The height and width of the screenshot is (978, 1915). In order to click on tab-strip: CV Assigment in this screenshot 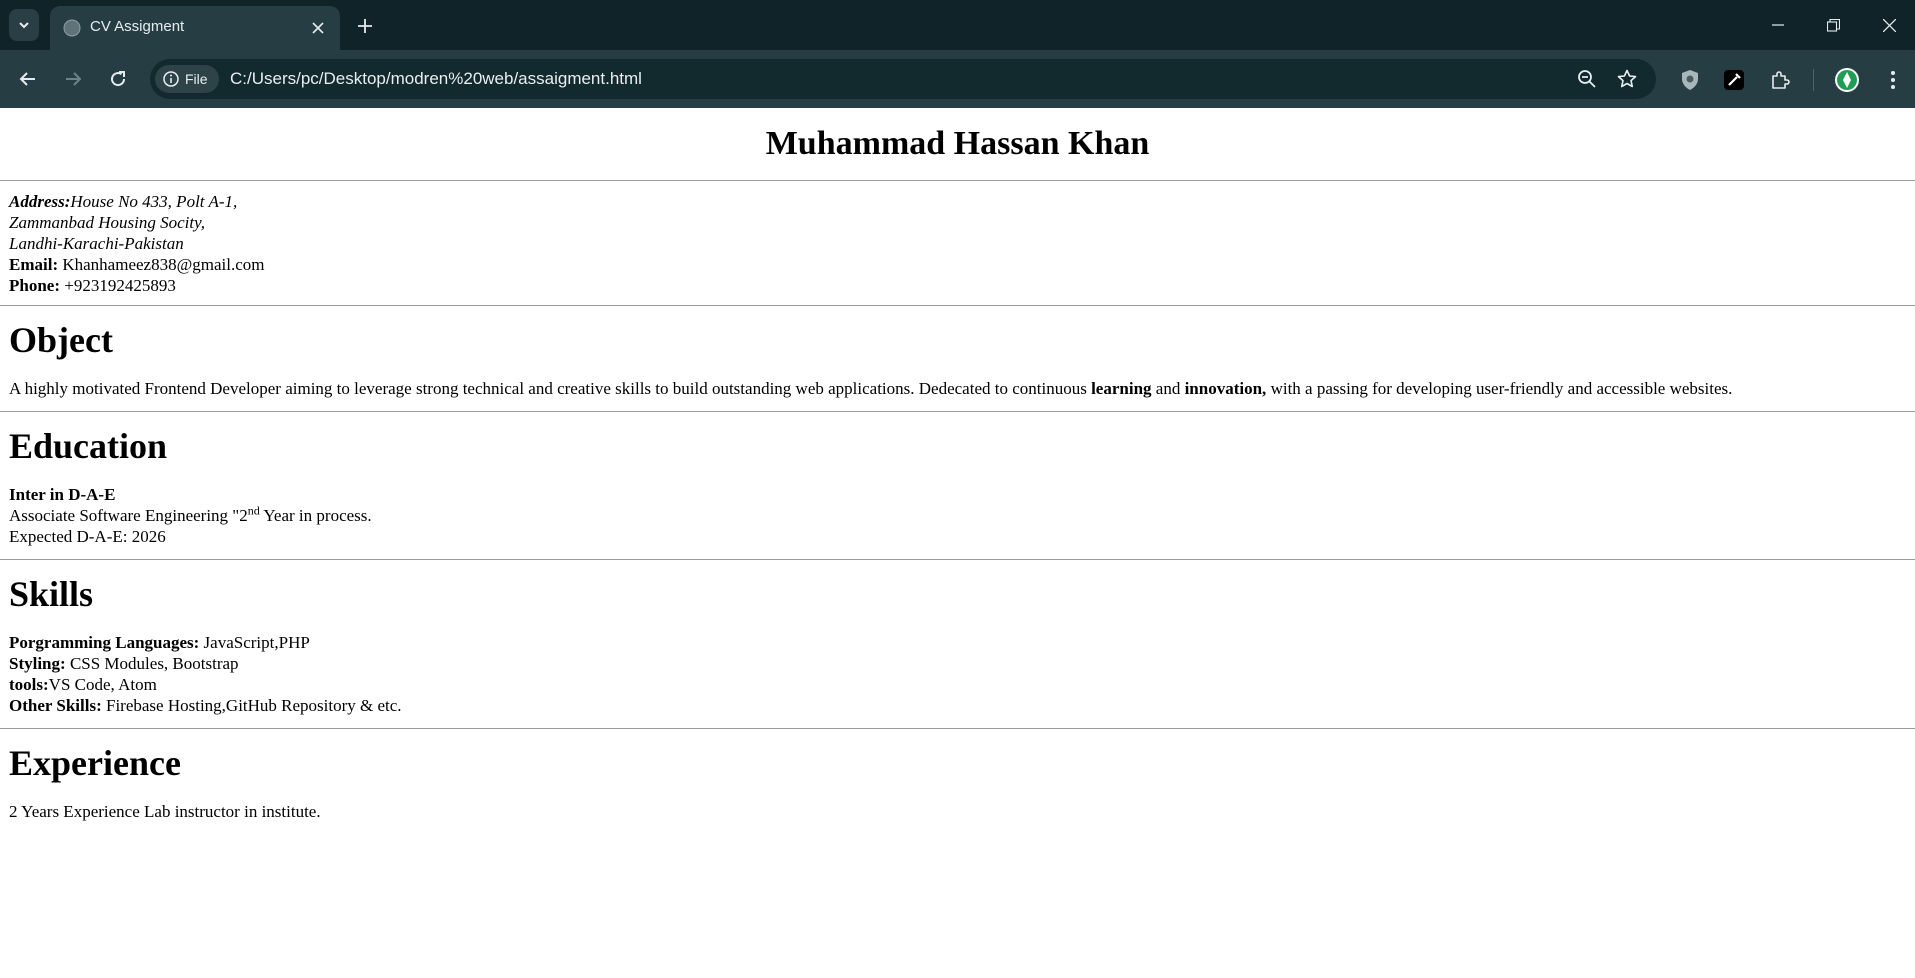, I will do `click(957, 25)`.